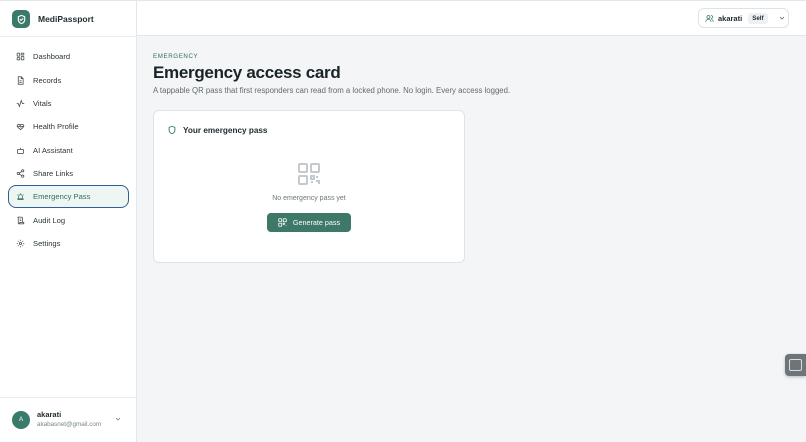  What do you see at coordinates (20, 56) in the screenshot?
I see `dashboard-icon` at bounding box center [20, 56].